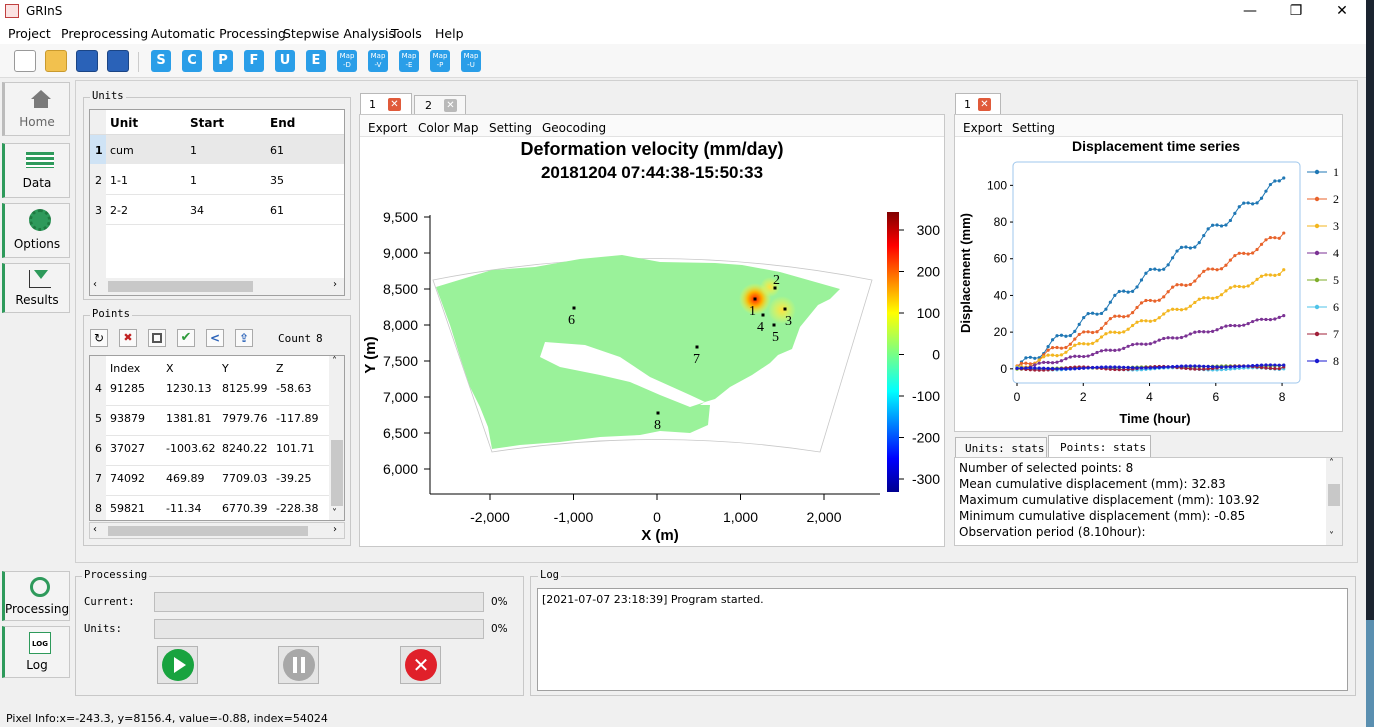 The image size is (1374, 727). What do you see at coordinates (104, 33) in the screenshot?
I see `menu-preprocessing: Preprocessing` at bounding box center [104, 33].